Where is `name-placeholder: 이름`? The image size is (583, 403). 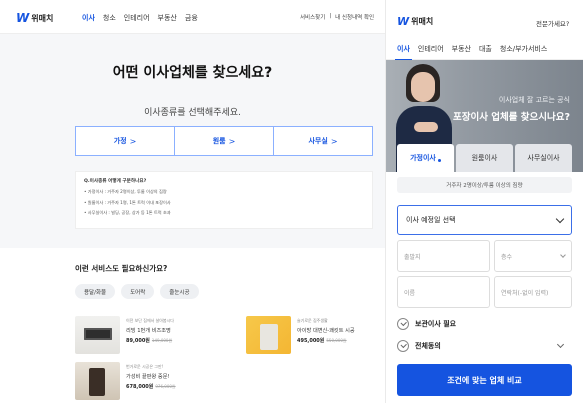
name-placeholder: 이름 is located at coordinates (410, 293).